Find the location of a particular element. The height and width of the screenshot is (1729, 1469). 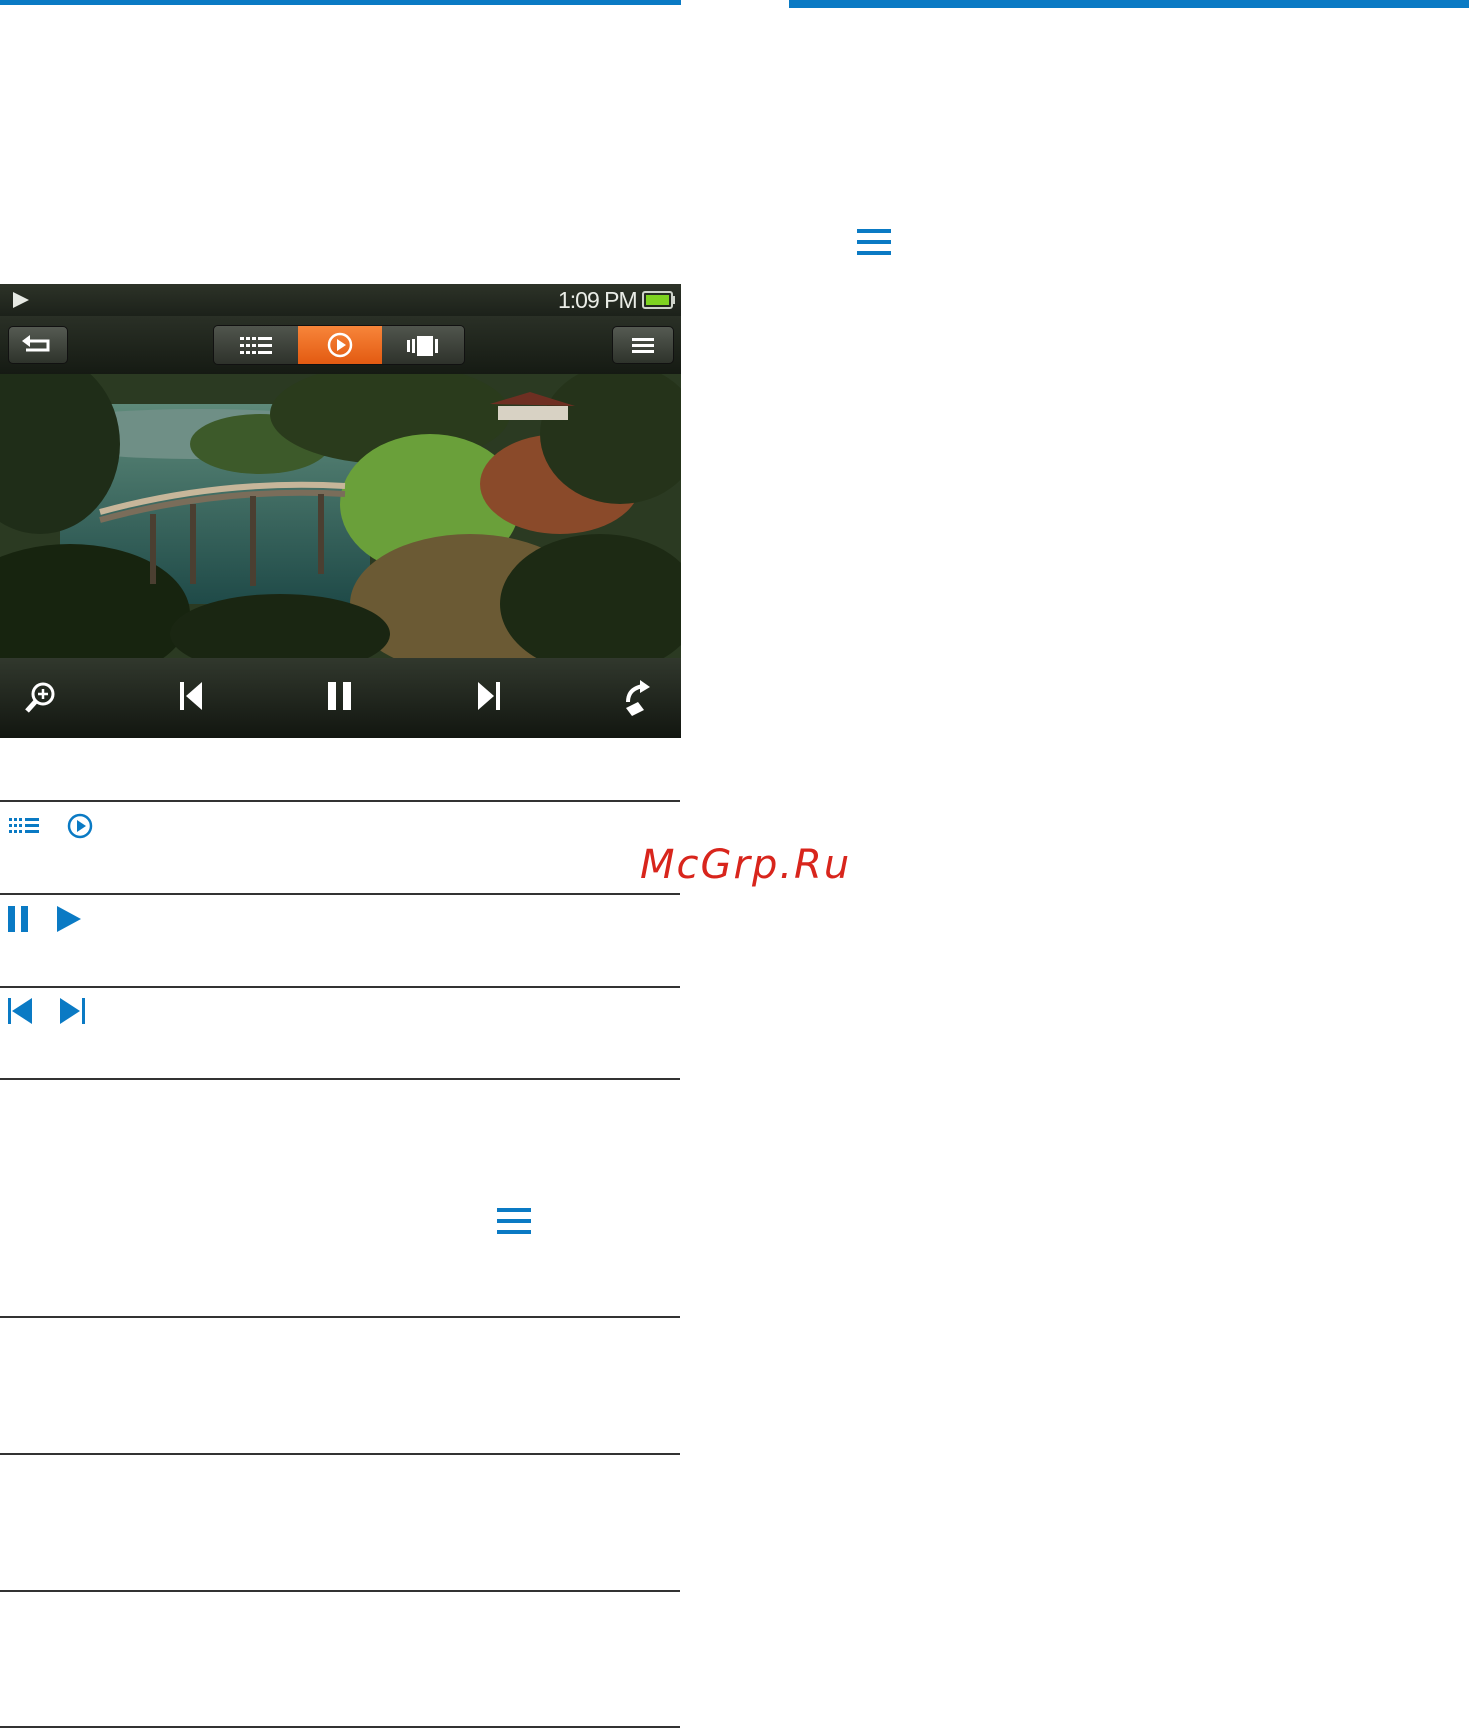

battery-fill is located at coordinates (657, 300).